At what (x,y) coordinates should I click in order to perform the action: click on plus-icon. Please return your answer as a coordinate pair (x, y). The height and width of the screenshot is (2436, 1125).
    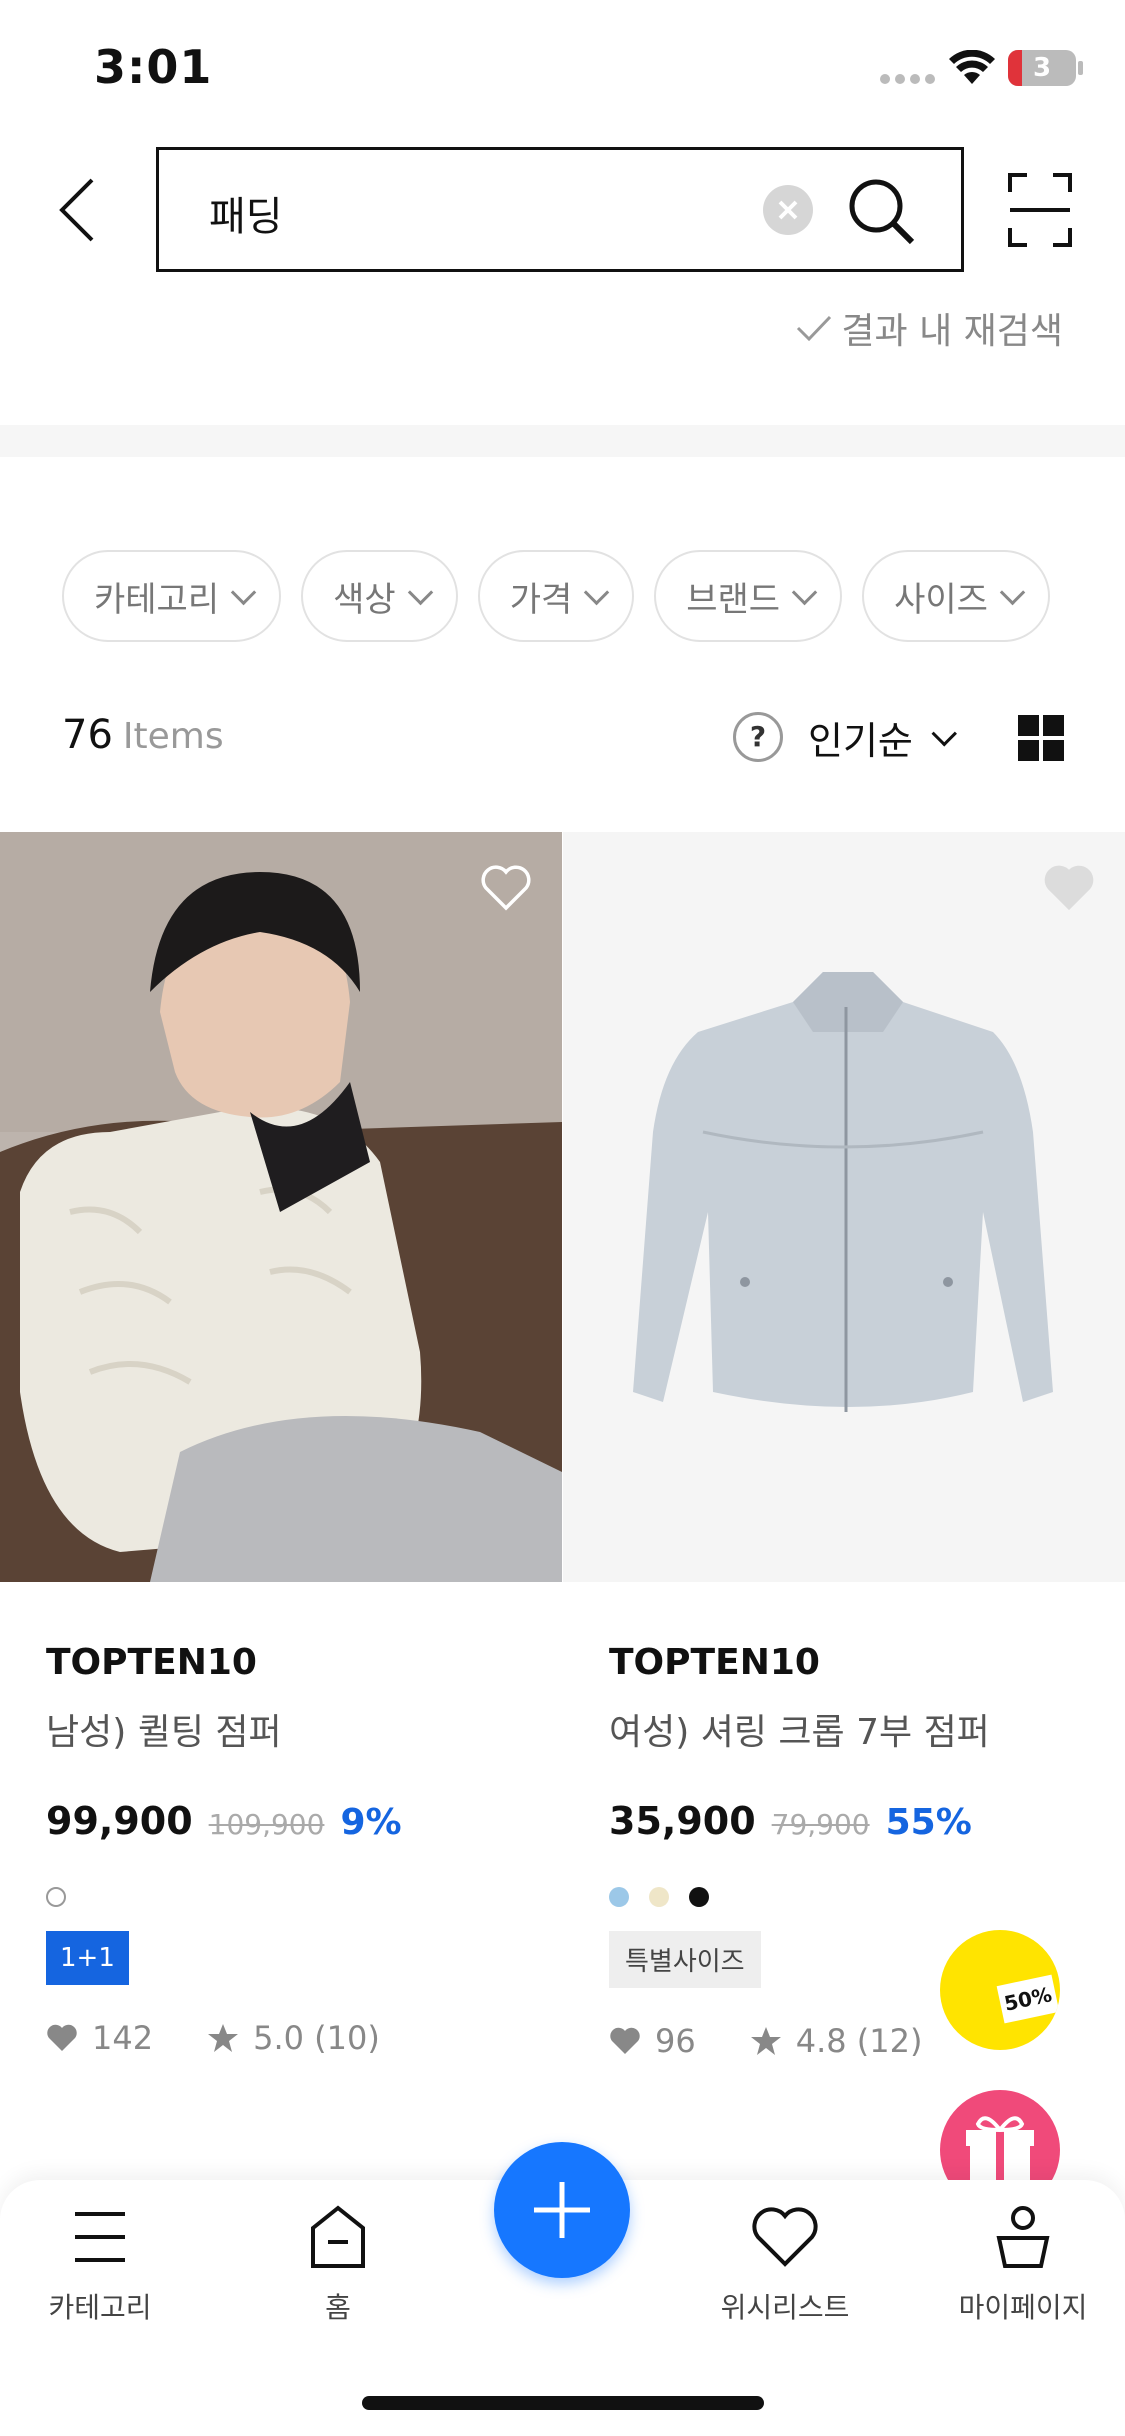
    Looking at the image, I should click on (562, 2210).